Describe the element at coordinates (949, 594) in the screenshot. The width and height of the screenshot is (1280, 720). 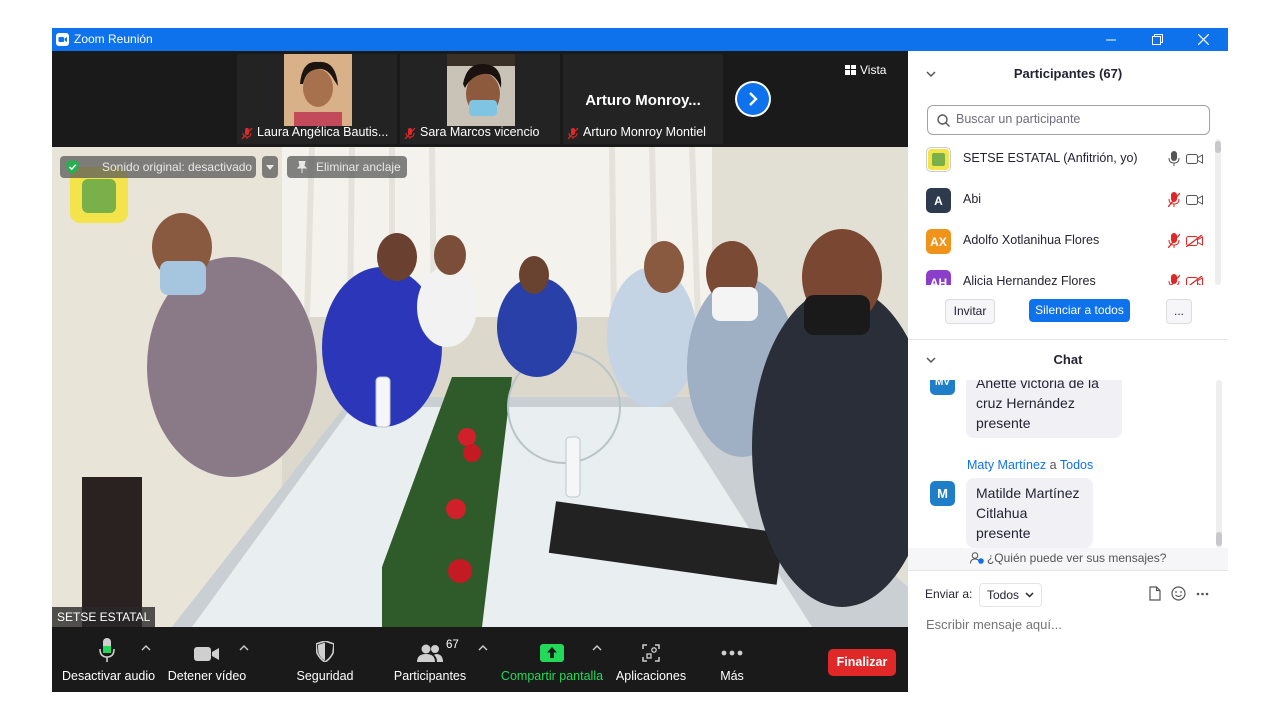
I see `send-to-label: Enviar a:` at that location.